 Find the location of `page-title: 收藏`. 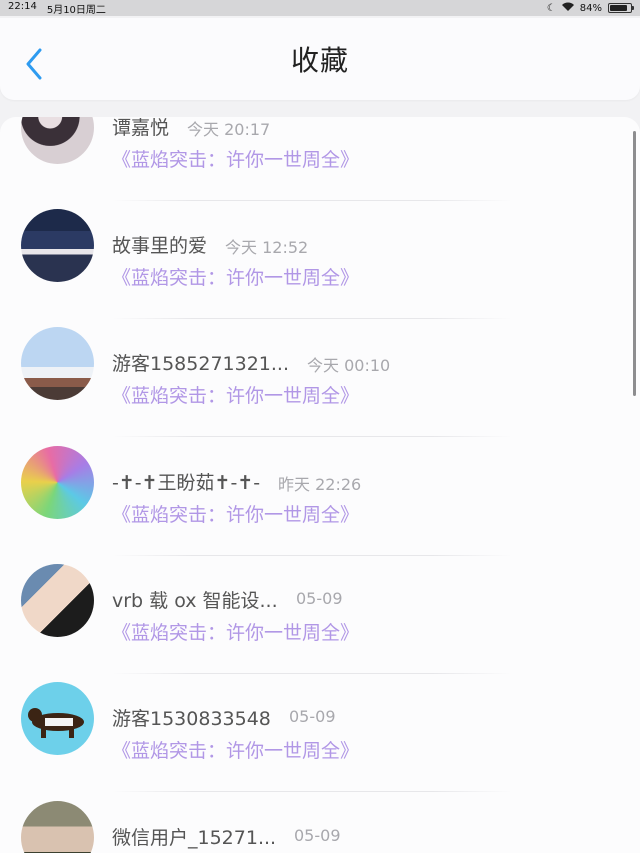

page-title: 收藏 is located at coordinates (319, 60).